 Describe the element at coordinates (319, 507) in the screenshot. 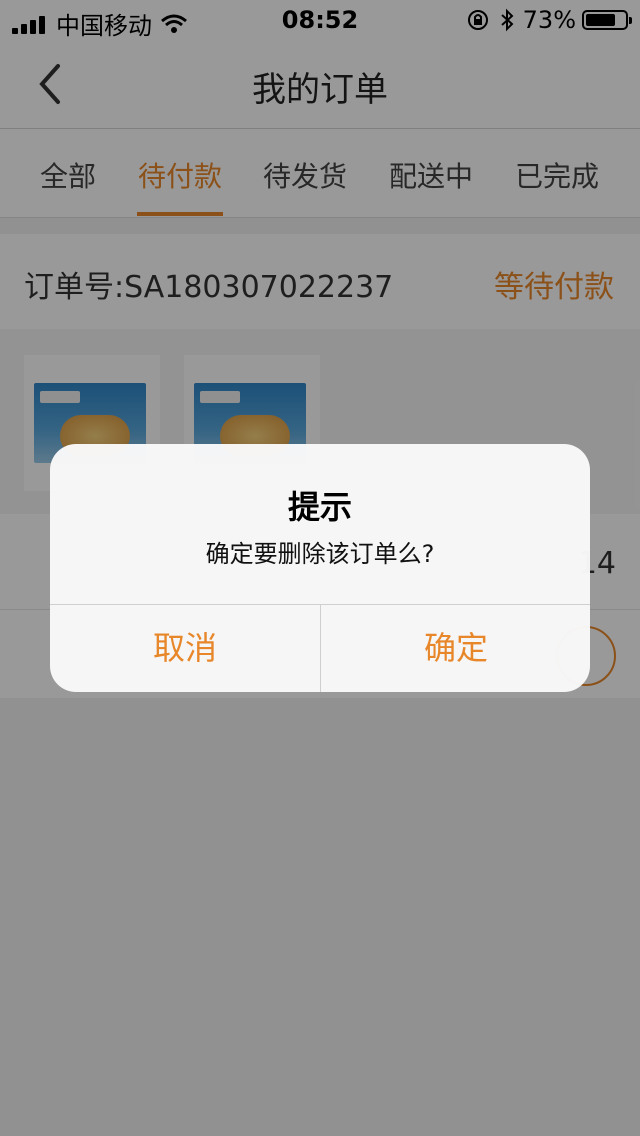

I see `dialog-title: 提示` at that location.